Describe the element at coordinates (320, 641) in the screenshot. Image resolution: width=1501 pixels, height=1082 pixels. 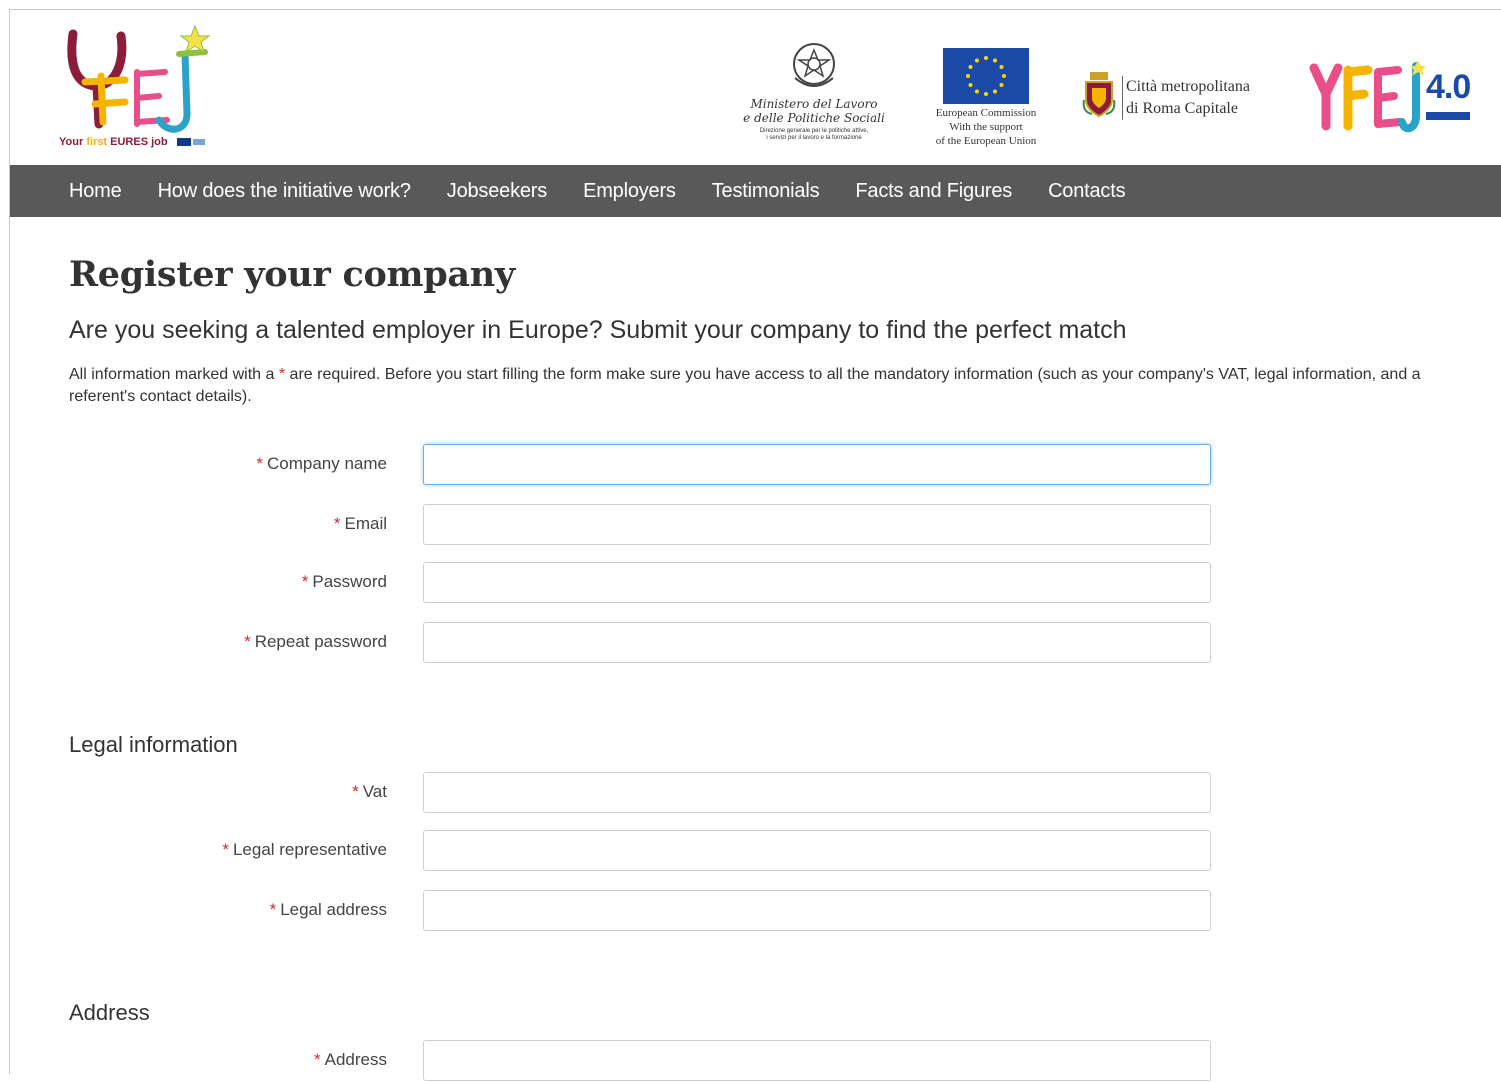
I see `repeat-password-label-text: Repeat password` at that location.